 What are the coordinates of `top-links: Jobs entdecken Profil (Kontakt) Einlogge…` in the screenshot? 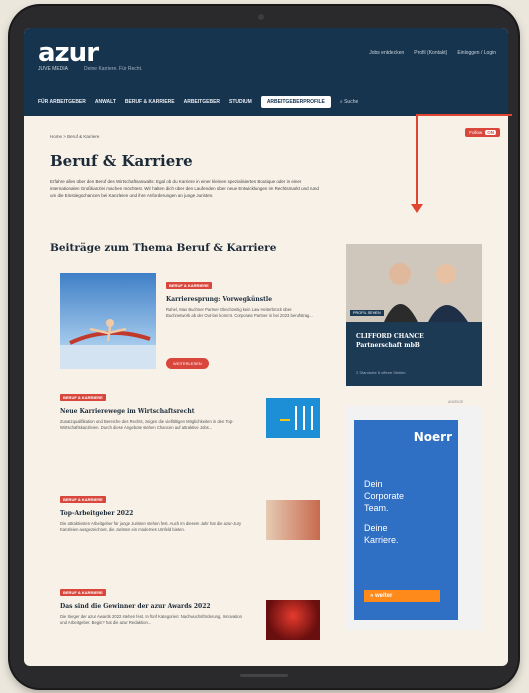 It's located at (432, 53).